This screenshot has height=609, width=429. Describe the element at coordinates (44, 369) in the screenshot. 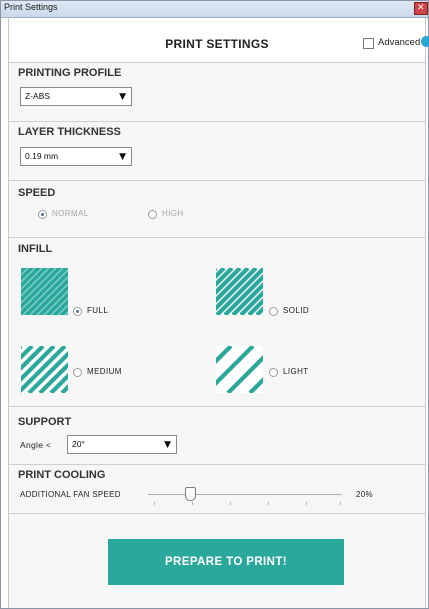

I see `infill-medium-pattern-icon` at that location.